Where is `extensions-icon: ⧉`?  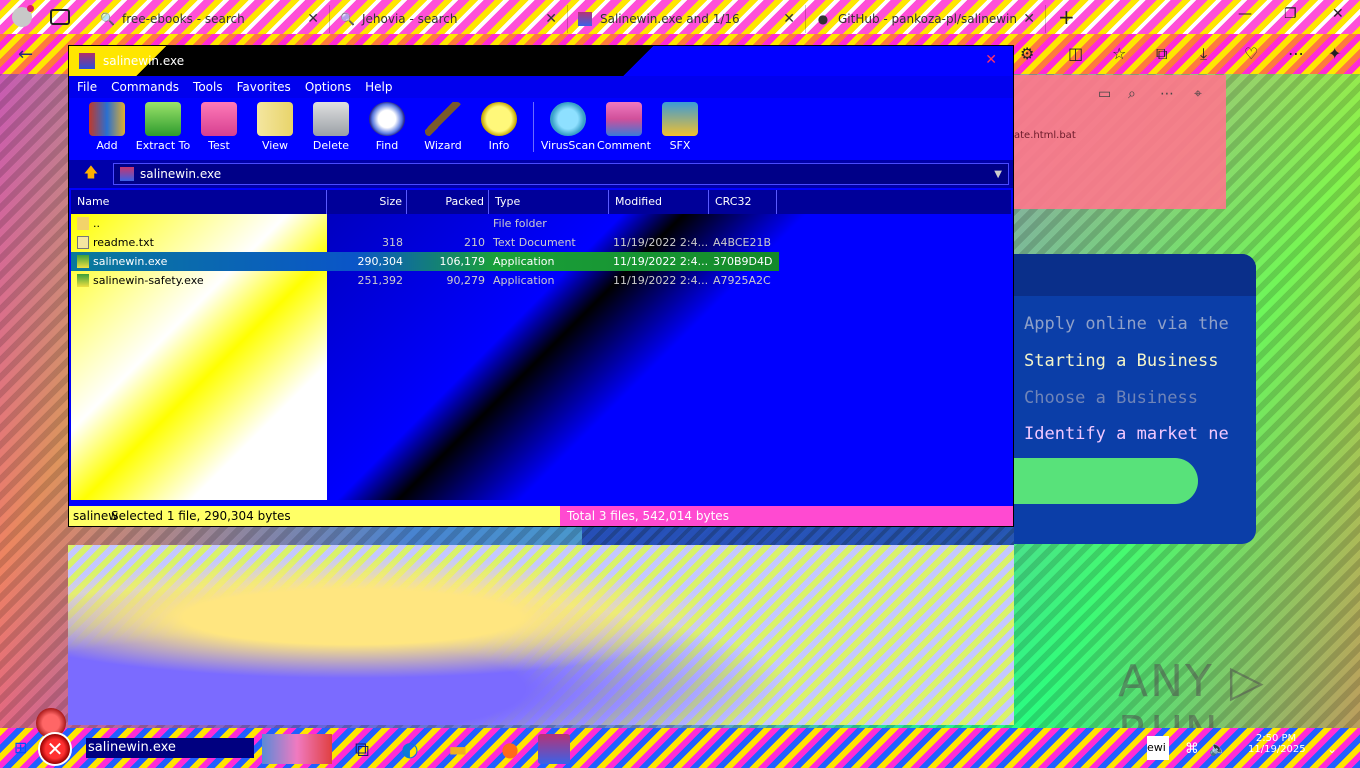 extensions-icon: ⧉ is located at coordinates (1161, 54).